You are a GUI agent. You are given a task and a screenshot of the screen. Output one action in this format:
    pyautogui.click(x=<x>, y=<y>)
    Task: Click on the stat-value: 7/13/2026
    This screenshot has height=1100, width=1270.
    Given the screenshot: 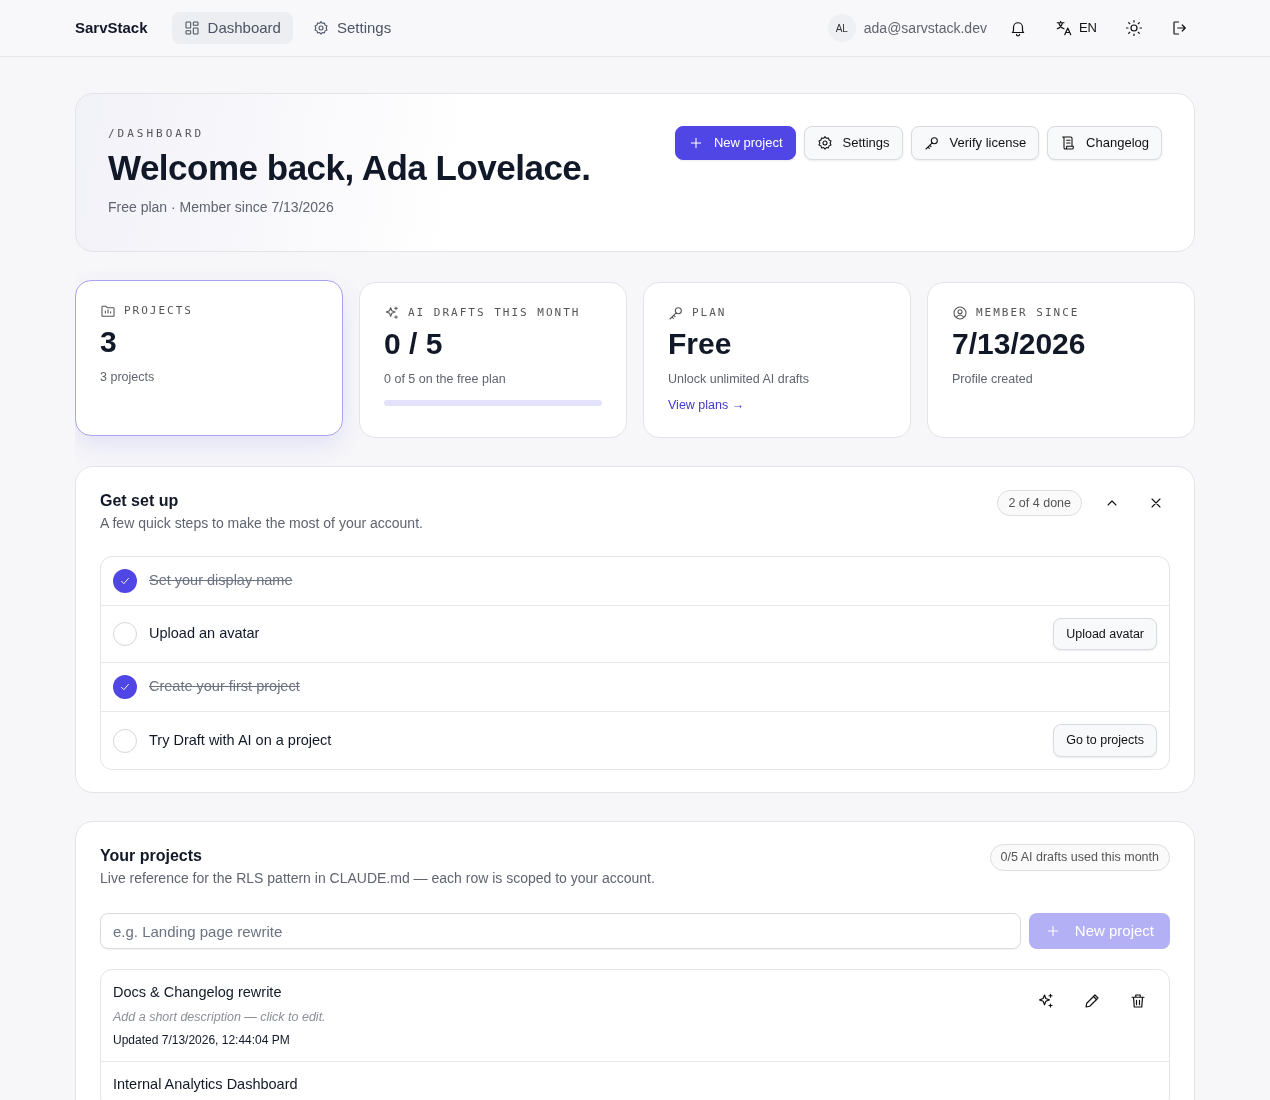 What is the action you would take?
    pyautogui.click(x=1019, y=343)
    